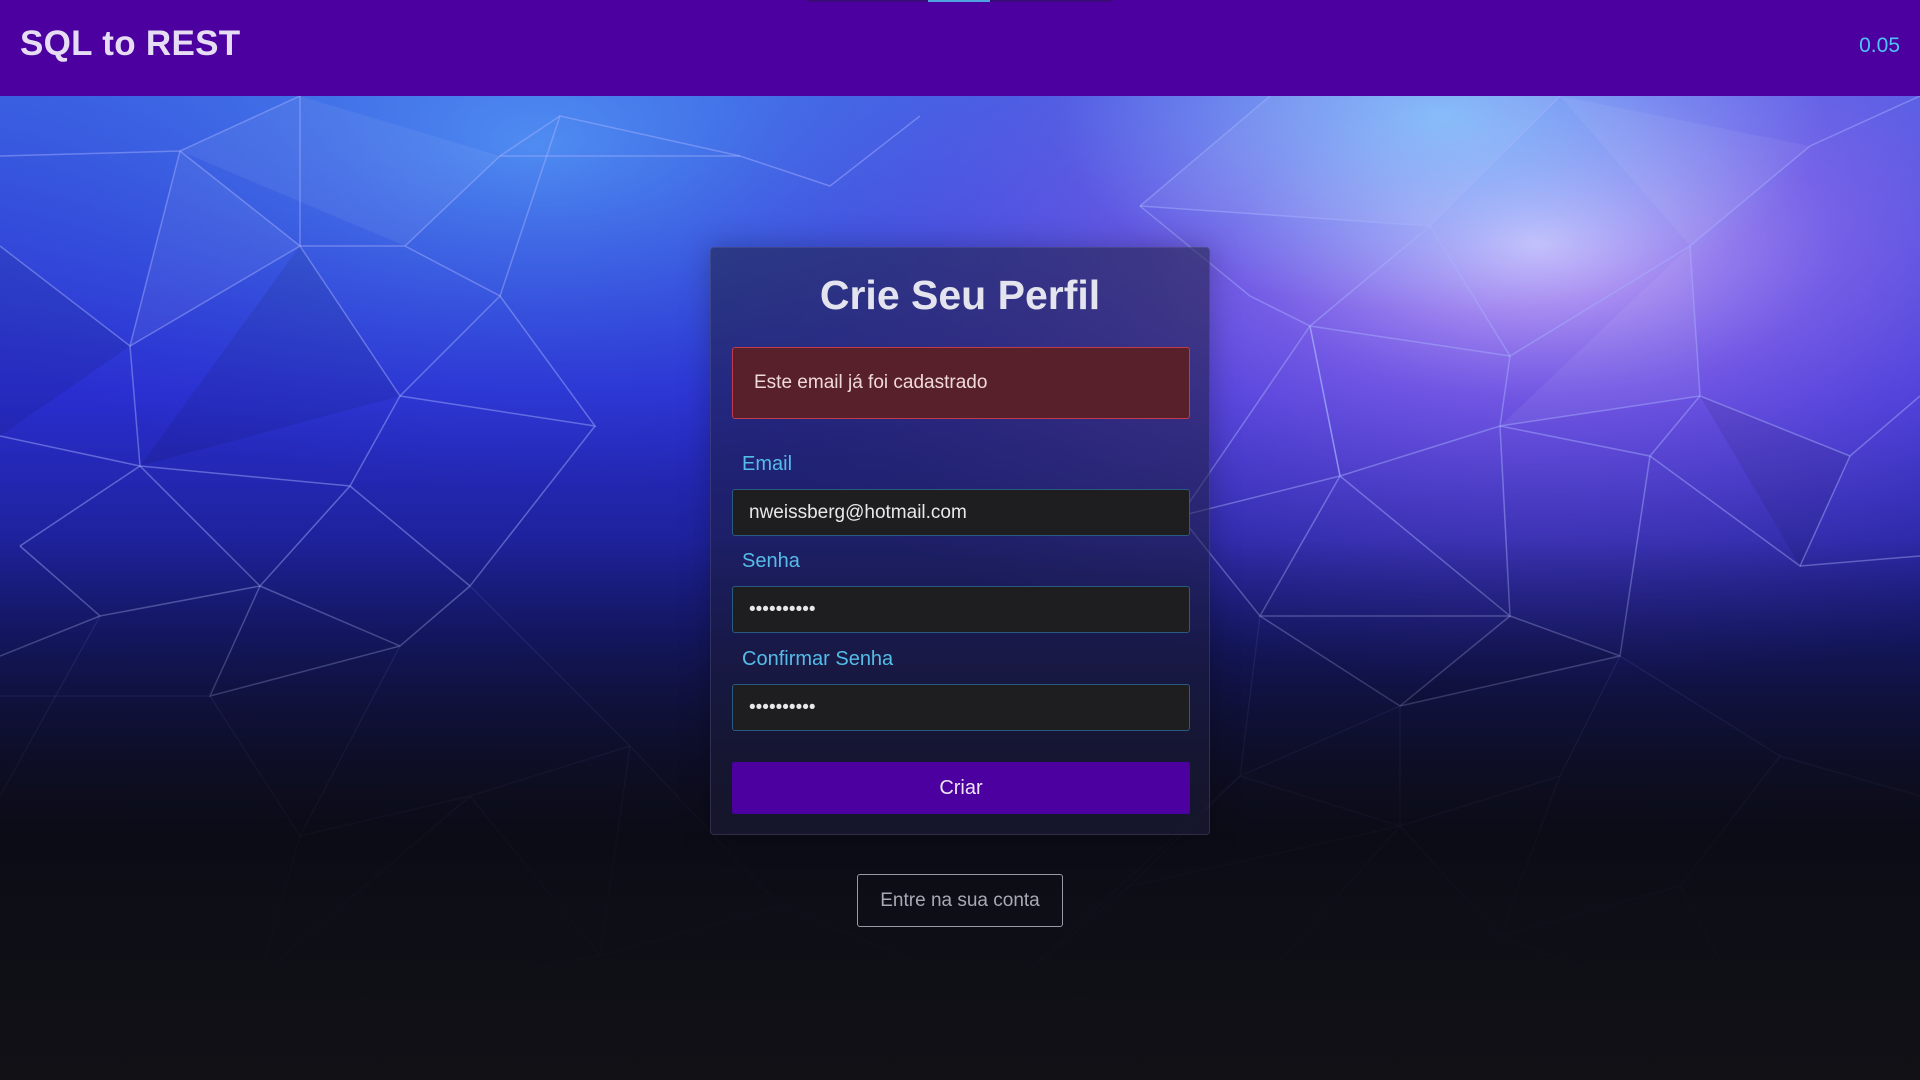 The height and width of the screenshot is (1080, 1920). What do you see at coordinates (961, 788) in the screenshot?
I see `create-button: Criar` at bounding box center [961, 788].